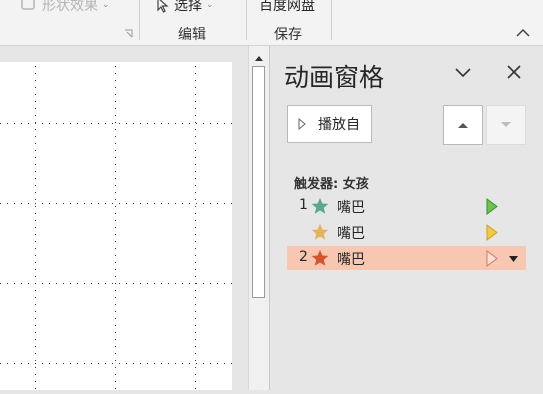 The width and height of the screenshot is (543, 394). I want to click on vertical-scrollbar, so click(258, 218).